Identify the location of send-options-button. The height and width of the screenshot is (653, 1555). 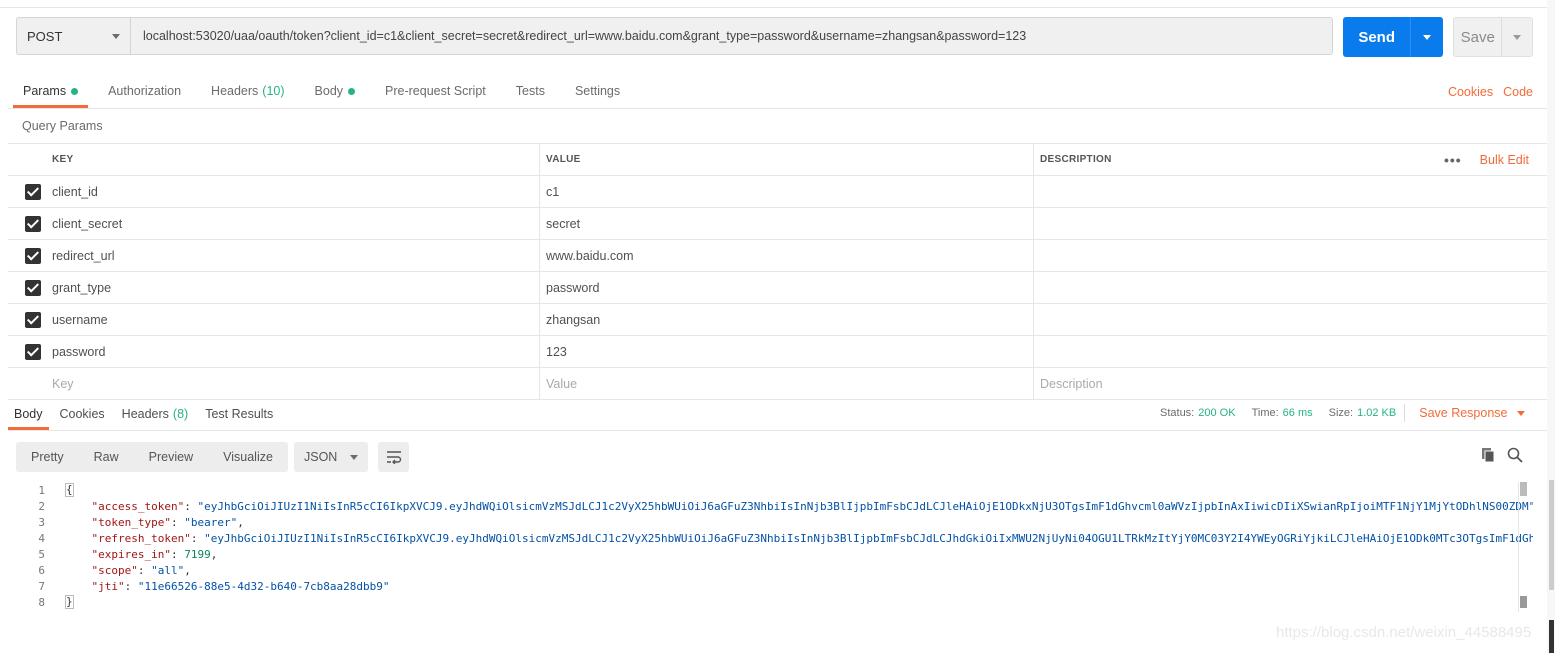
(1426, 37).